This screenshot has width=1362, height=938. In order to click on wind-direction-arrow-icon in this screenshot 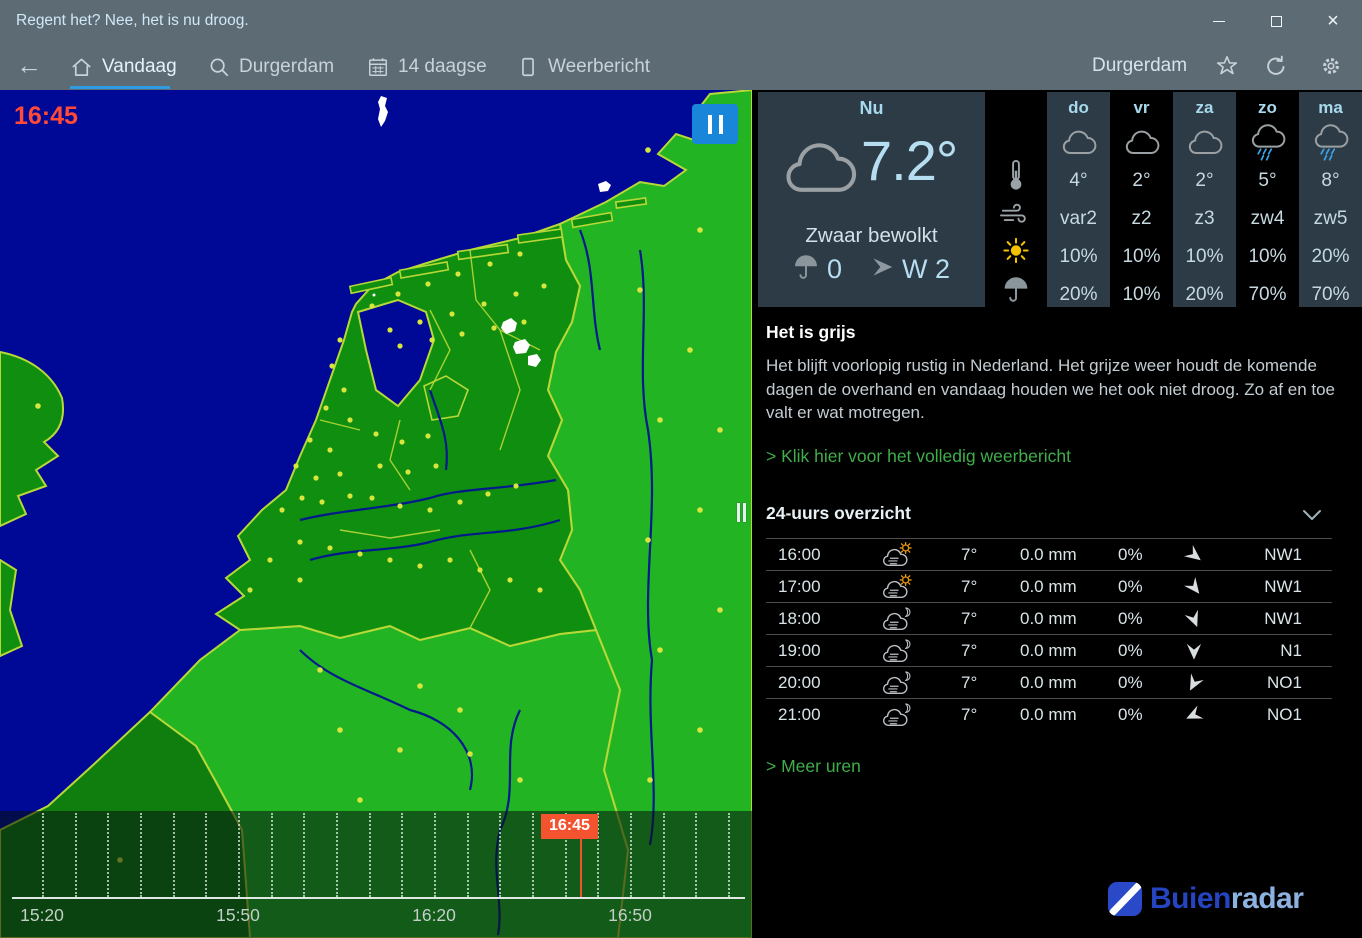, I will do `click(1194, 721)`.